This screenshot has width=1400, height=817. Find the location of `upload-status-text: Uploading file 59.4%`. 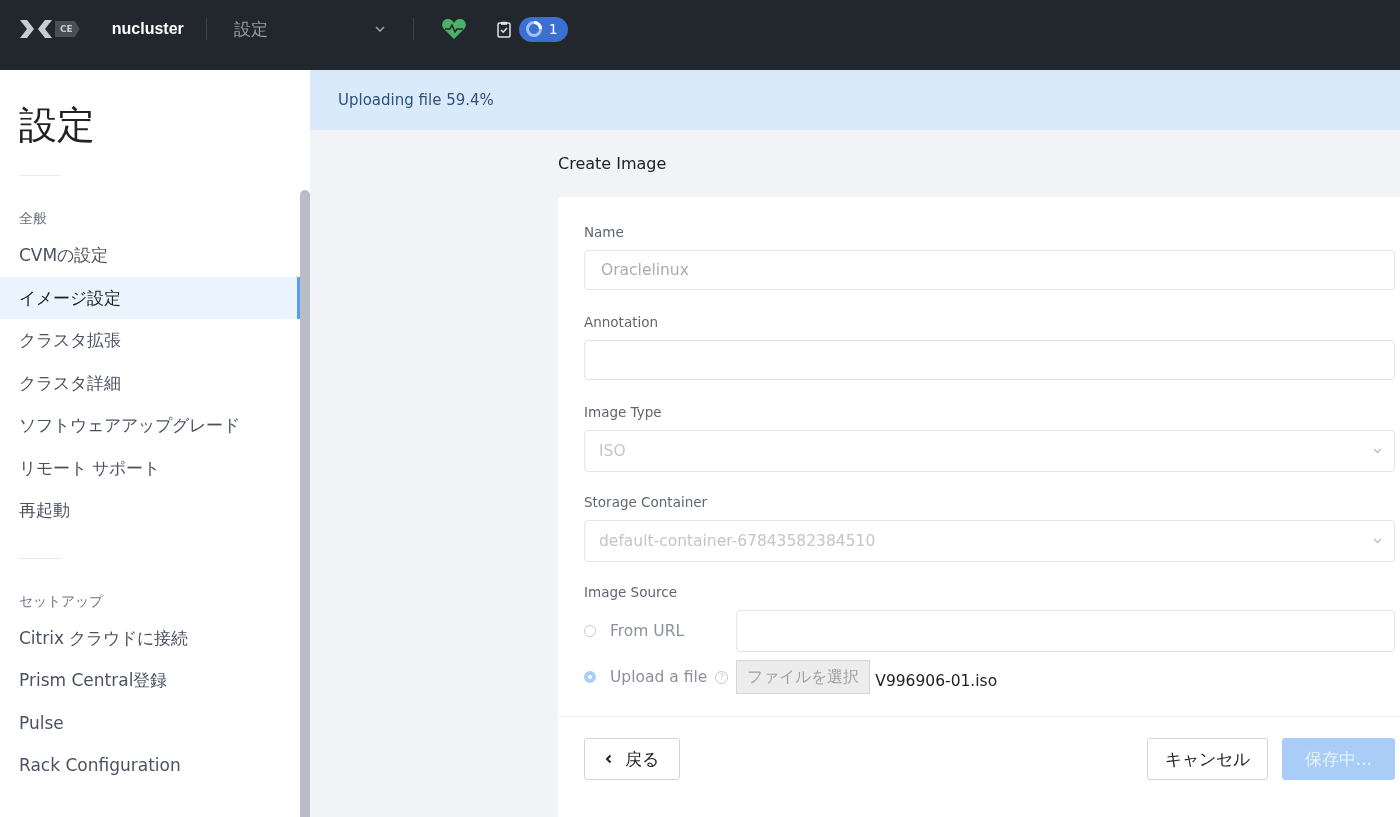

upload-status-text: Uploading file 59.4% is located at coordinates (416, 100).